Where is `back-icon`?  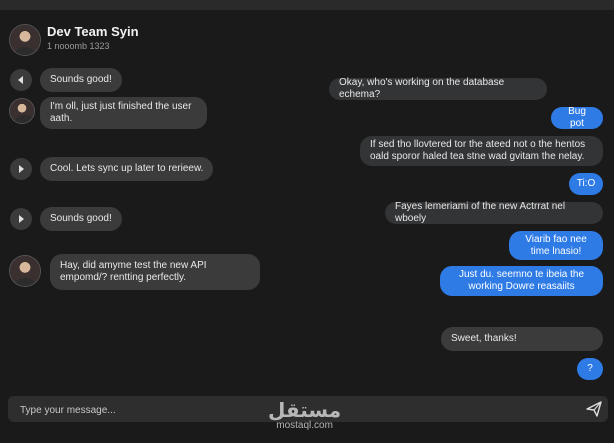
back-icon is located at coordinates (21, 80).